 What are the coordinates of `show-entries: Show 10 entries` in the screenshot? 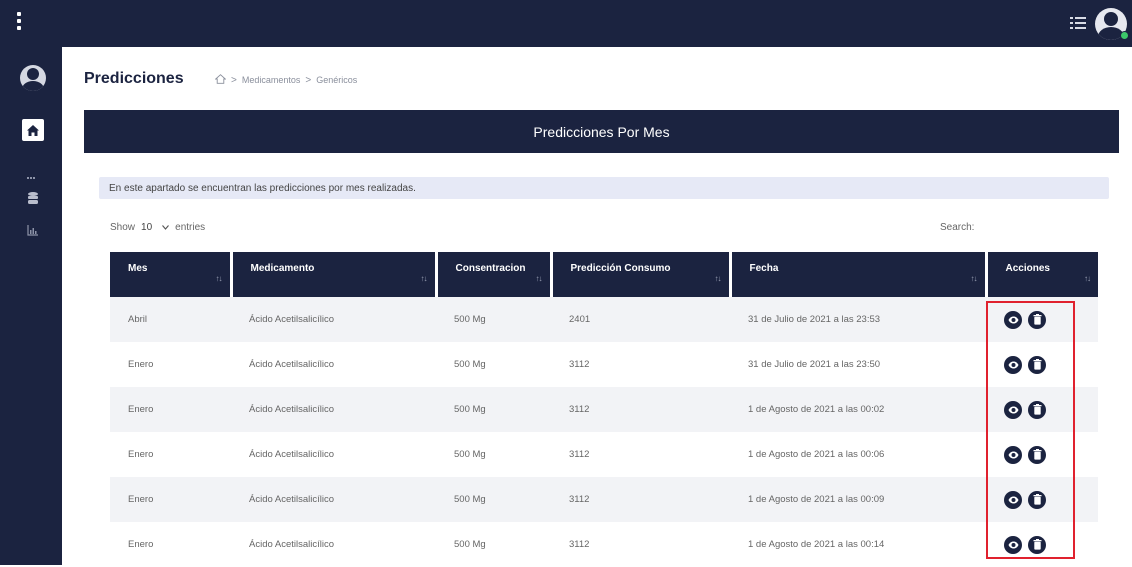 It's located at (157, 227).